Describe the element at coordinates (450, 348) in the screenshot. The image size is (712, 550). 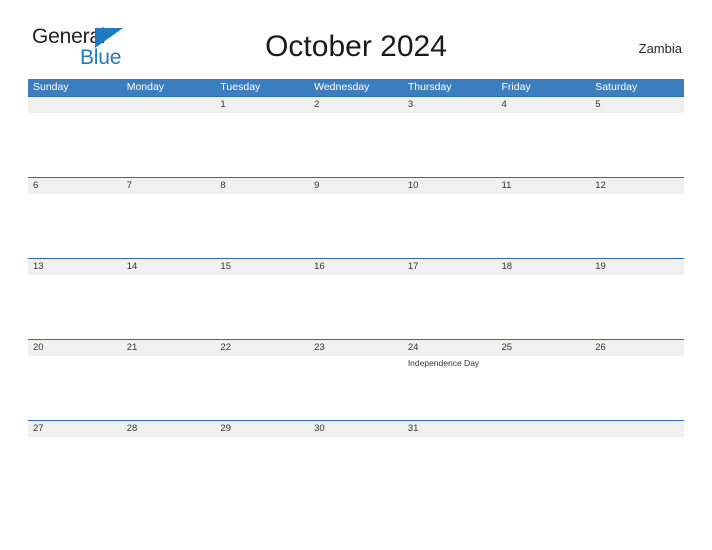
I see `day-number-cell: 24` at that location.